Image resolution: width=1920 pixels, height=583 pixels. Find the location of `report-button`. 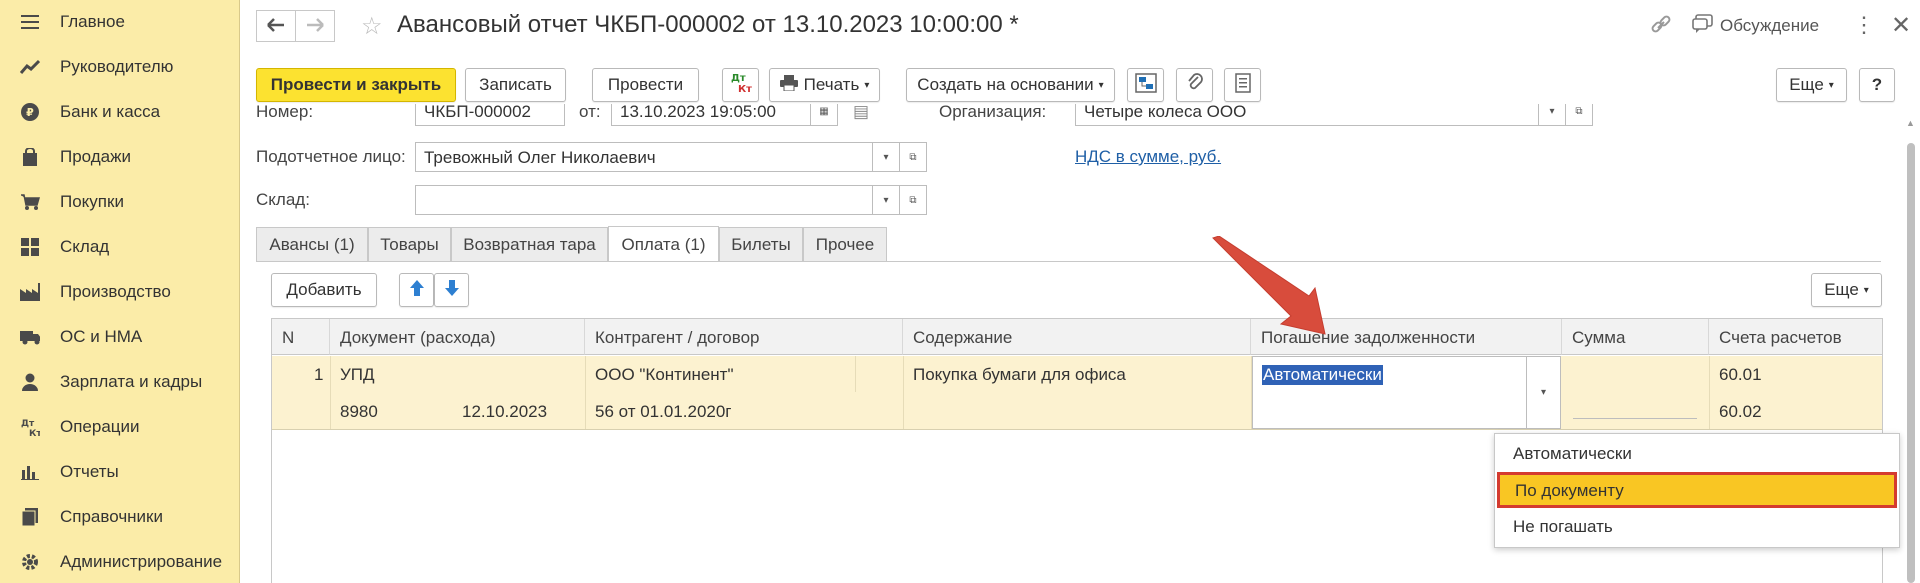

report-button is located at coordinates (1242, 85).